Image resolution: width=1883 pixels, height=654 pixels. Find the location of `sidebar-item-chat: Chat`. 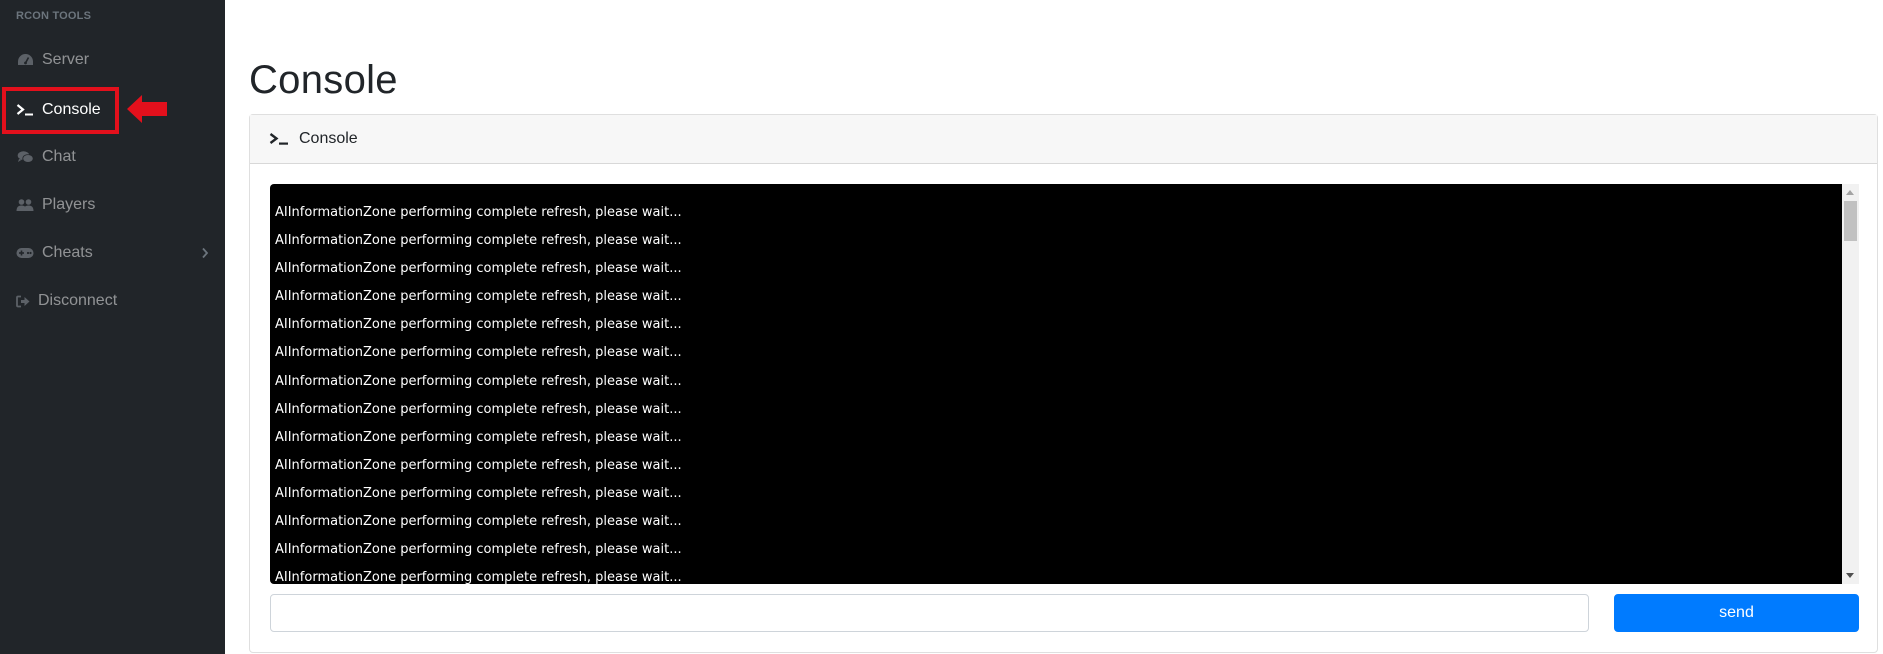

sidebar-item-chat: Chat is located at coordinates (112, 157).